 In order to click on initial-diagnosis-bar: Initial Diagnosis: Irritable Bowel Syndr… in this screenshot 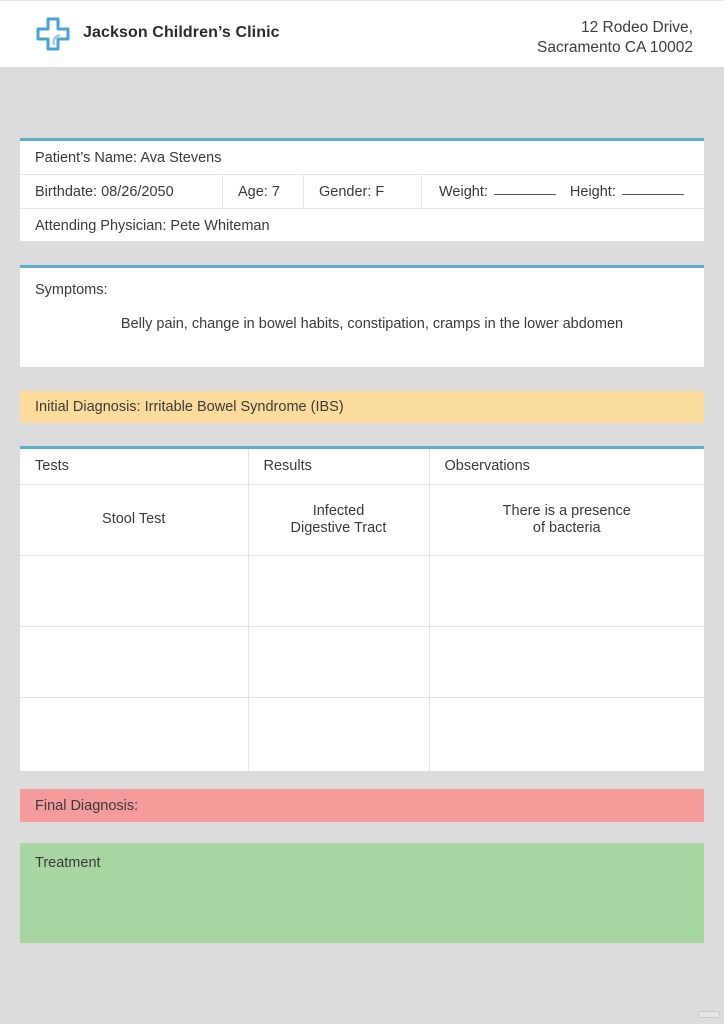, I will do `click(362, 407)`.